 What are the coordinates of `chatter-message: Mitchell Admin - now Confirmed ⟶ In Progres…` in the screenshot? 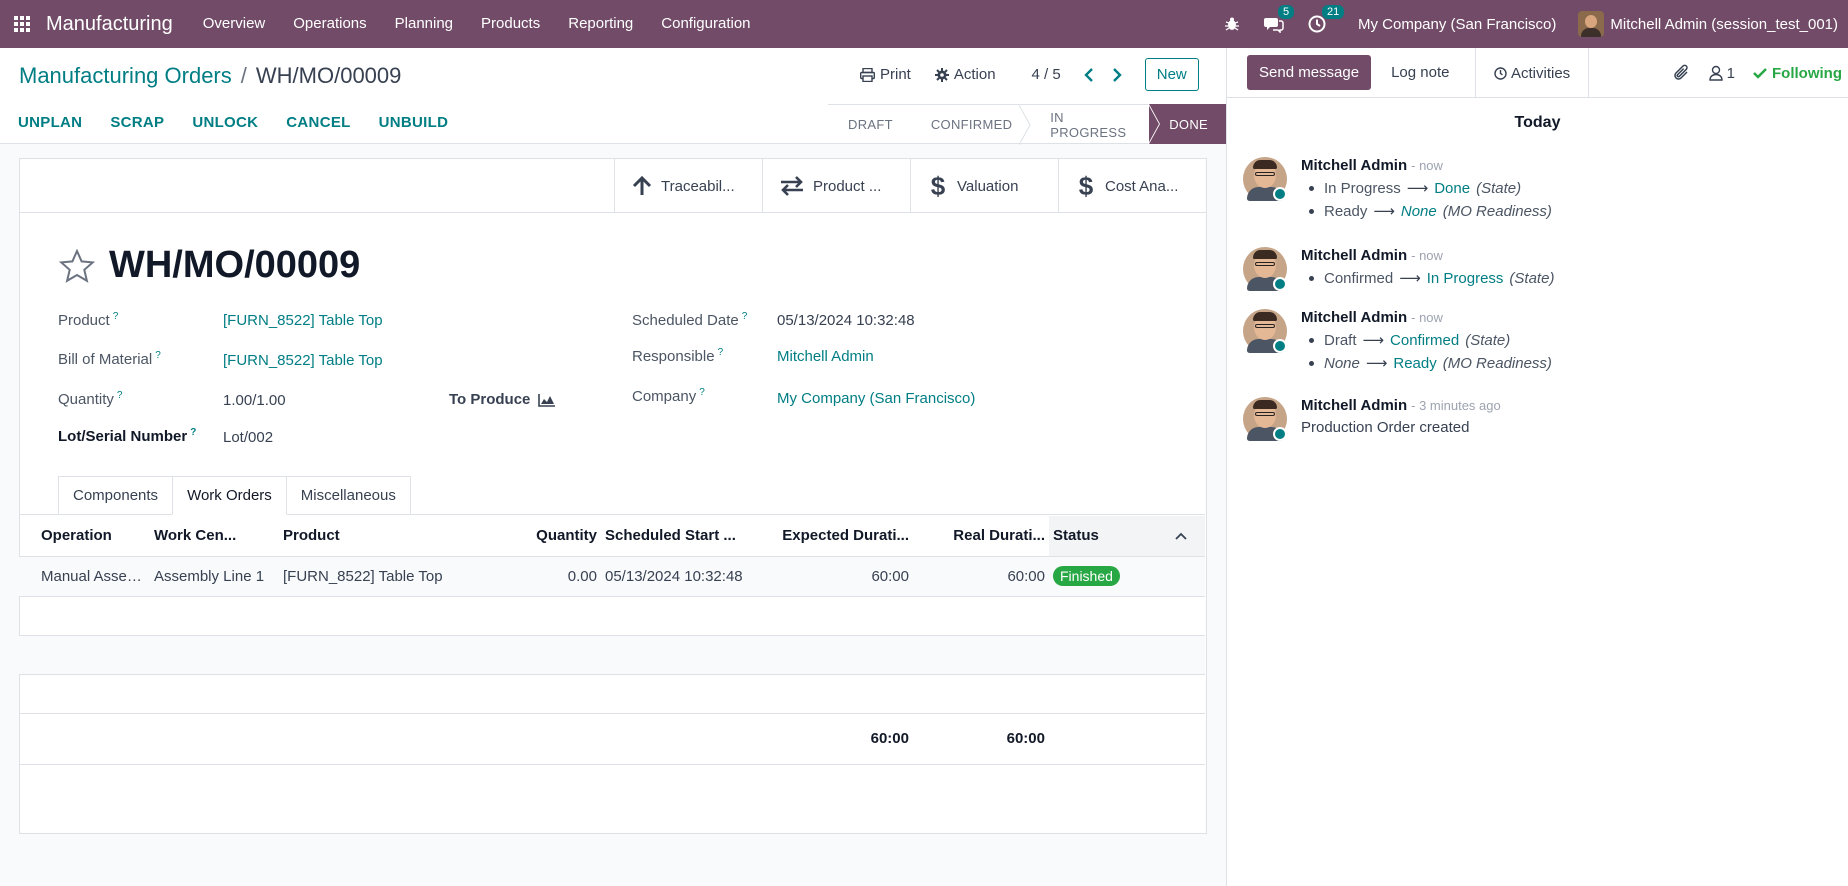 It's located at (1398, 269).